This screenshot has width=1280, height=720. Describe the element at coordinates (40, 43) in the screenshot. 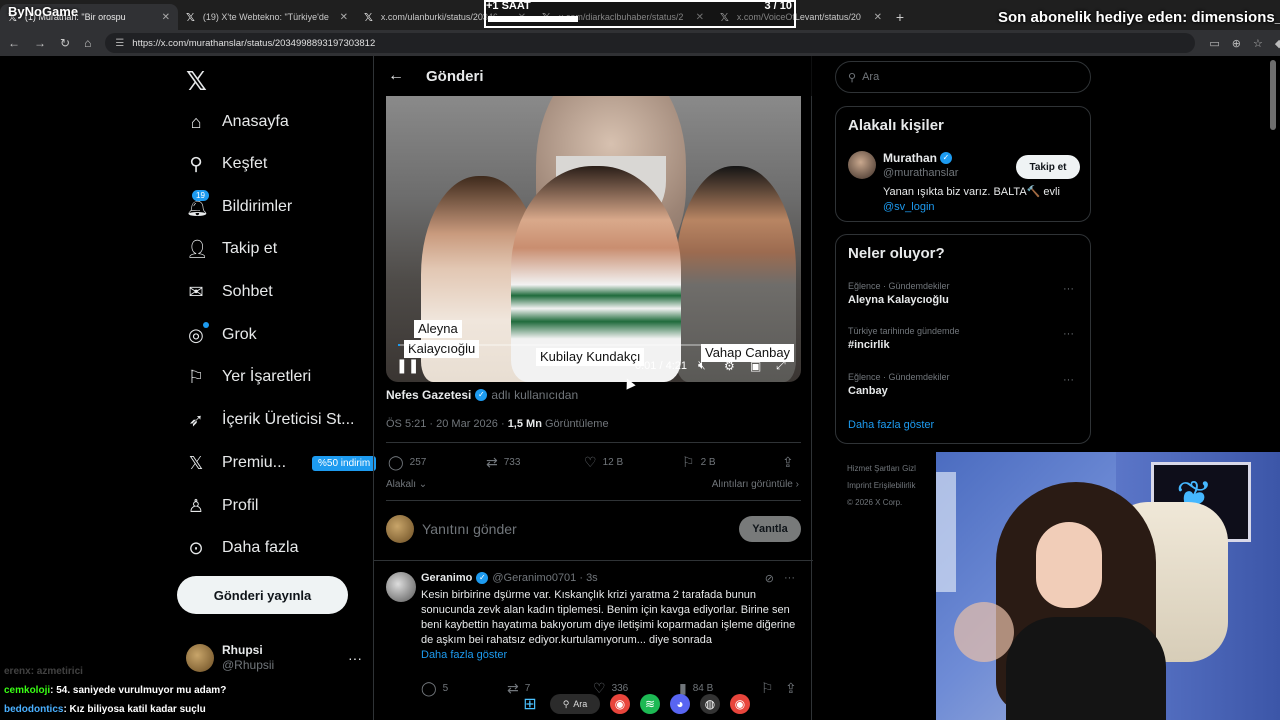

I see `forward-icon: →` at that location.